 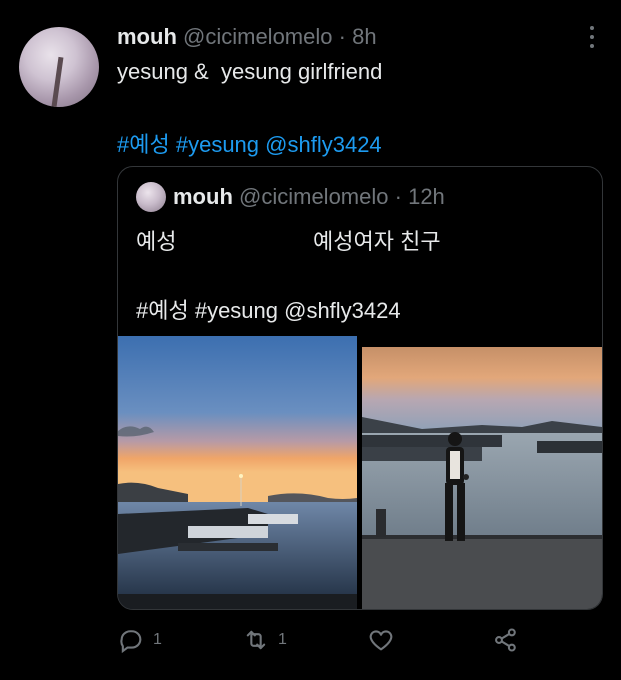 I want to click on quoted-avatar, so click(x=151, y=197).